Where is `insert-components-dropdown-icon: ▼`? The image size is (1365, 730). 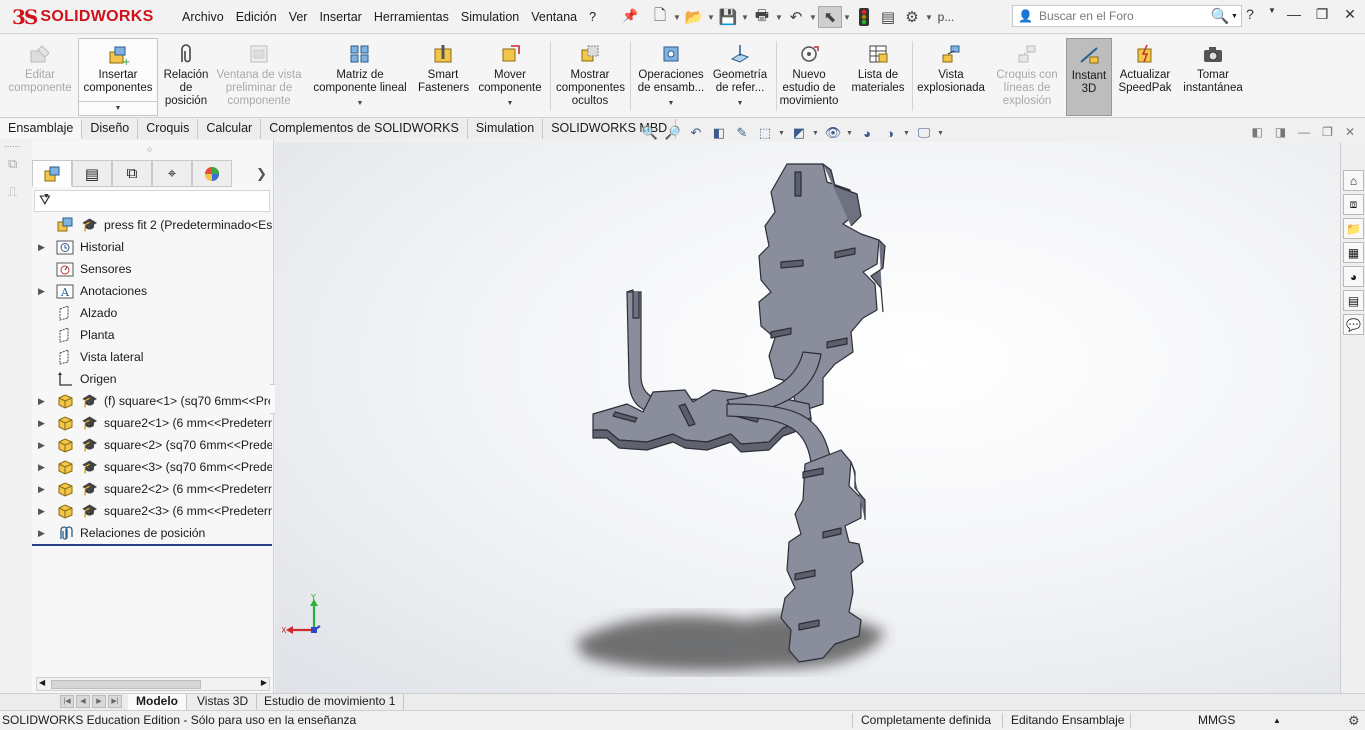
insert-components-dropdown-icon: ▼ is located at coordinates (118, 108).